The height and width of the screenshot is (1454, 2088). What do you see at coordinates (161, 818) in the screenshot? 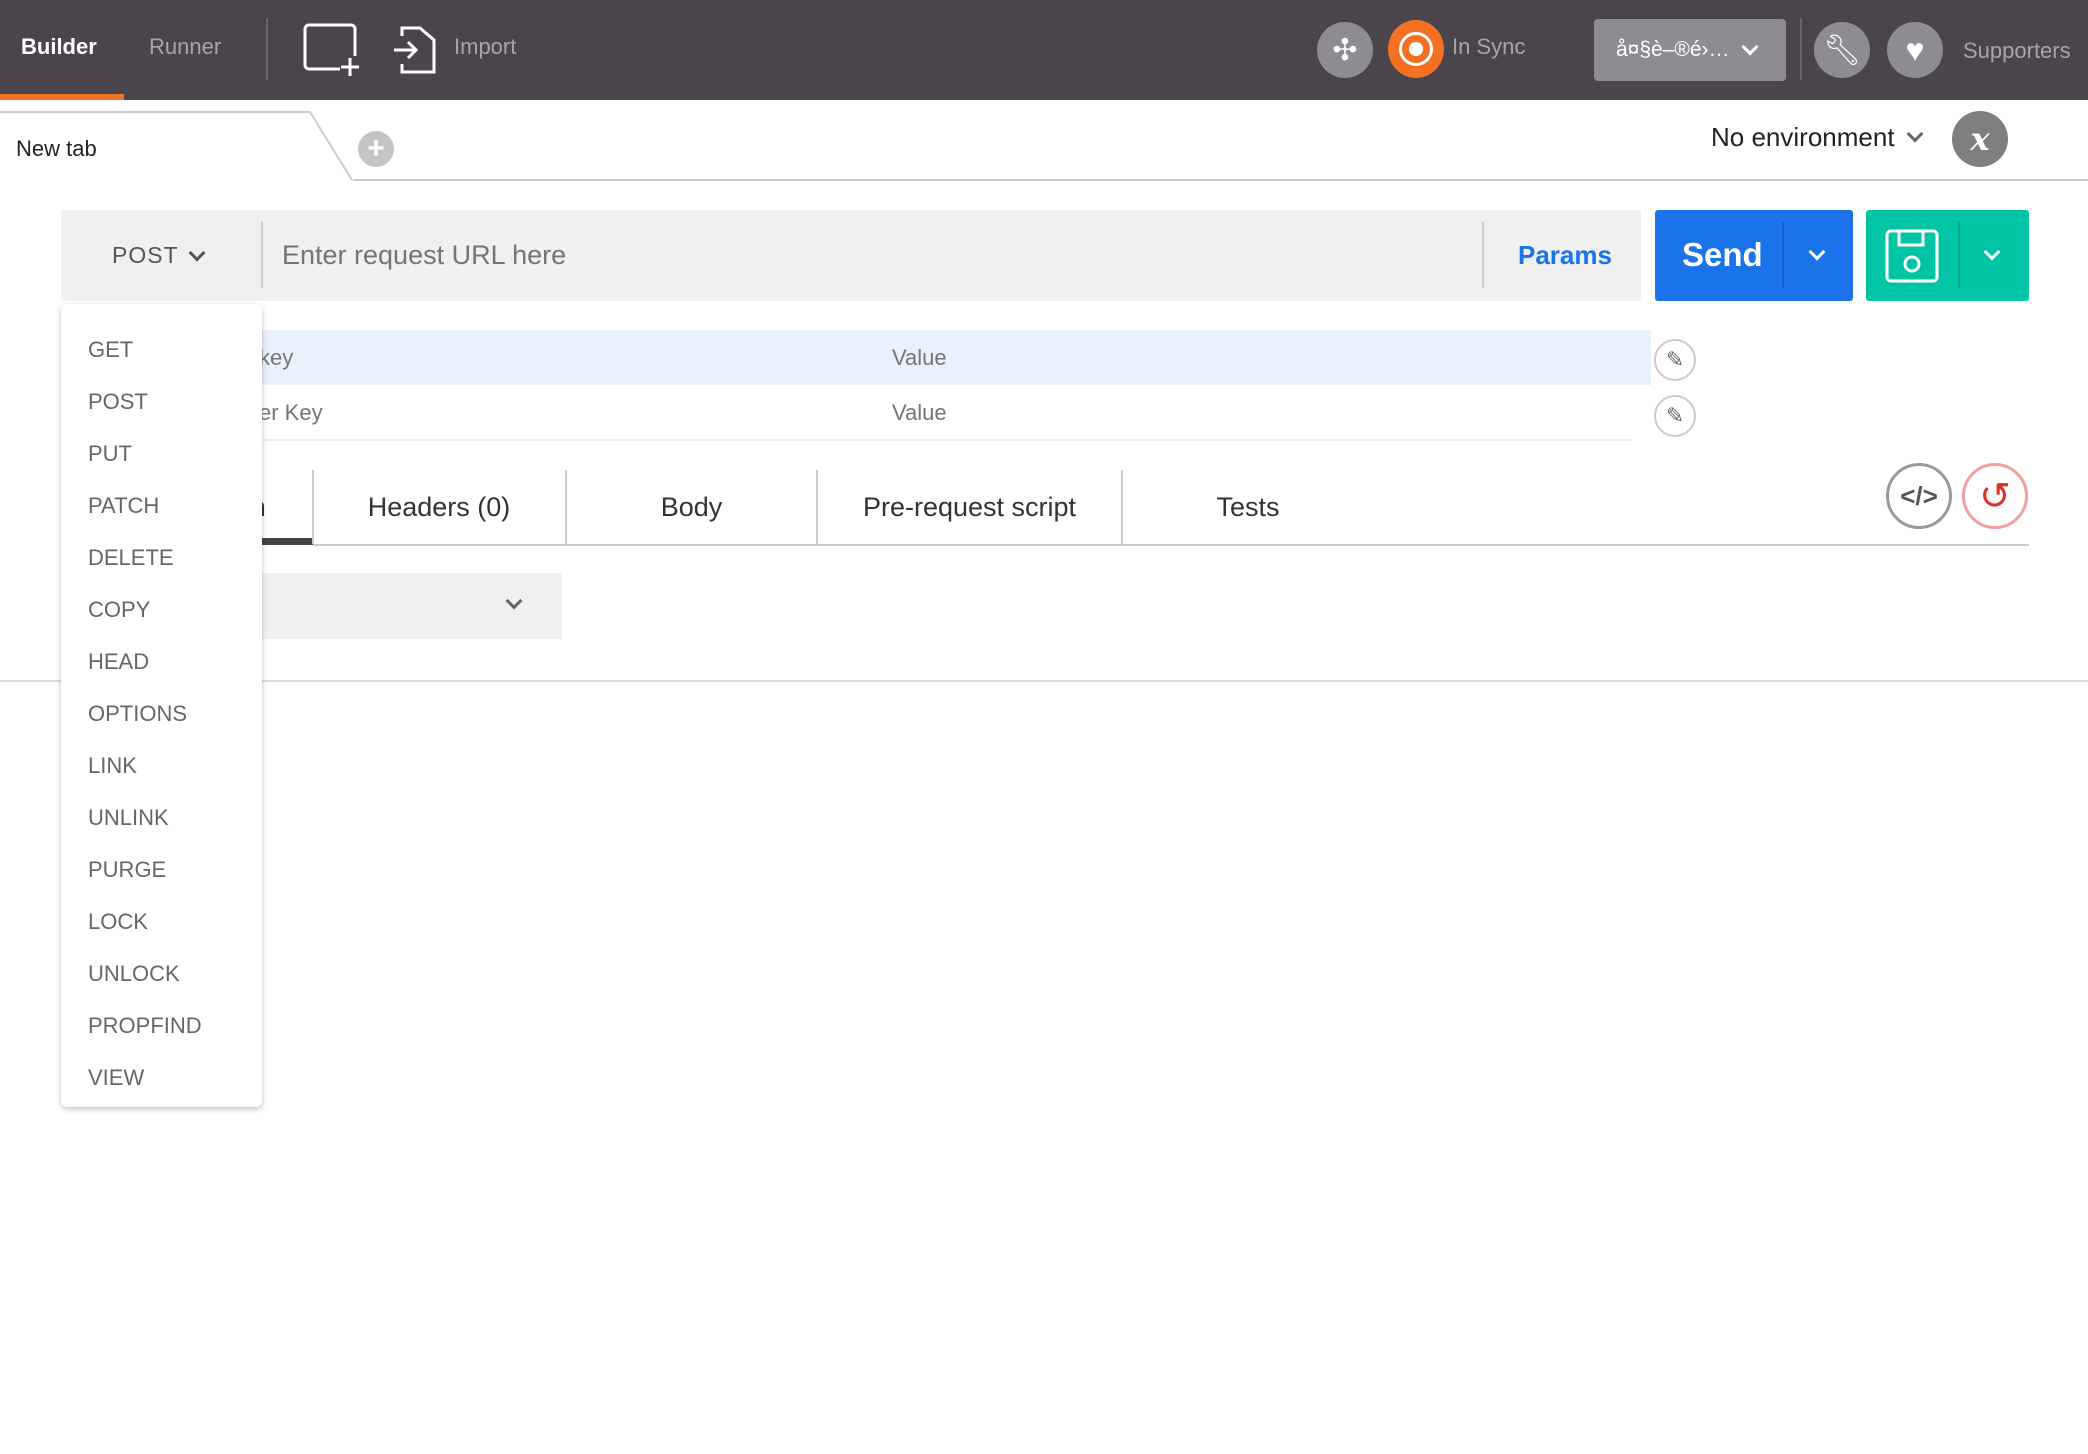
I see `menu-item-unlink: UNLINK` at bounding box center [161, 818].